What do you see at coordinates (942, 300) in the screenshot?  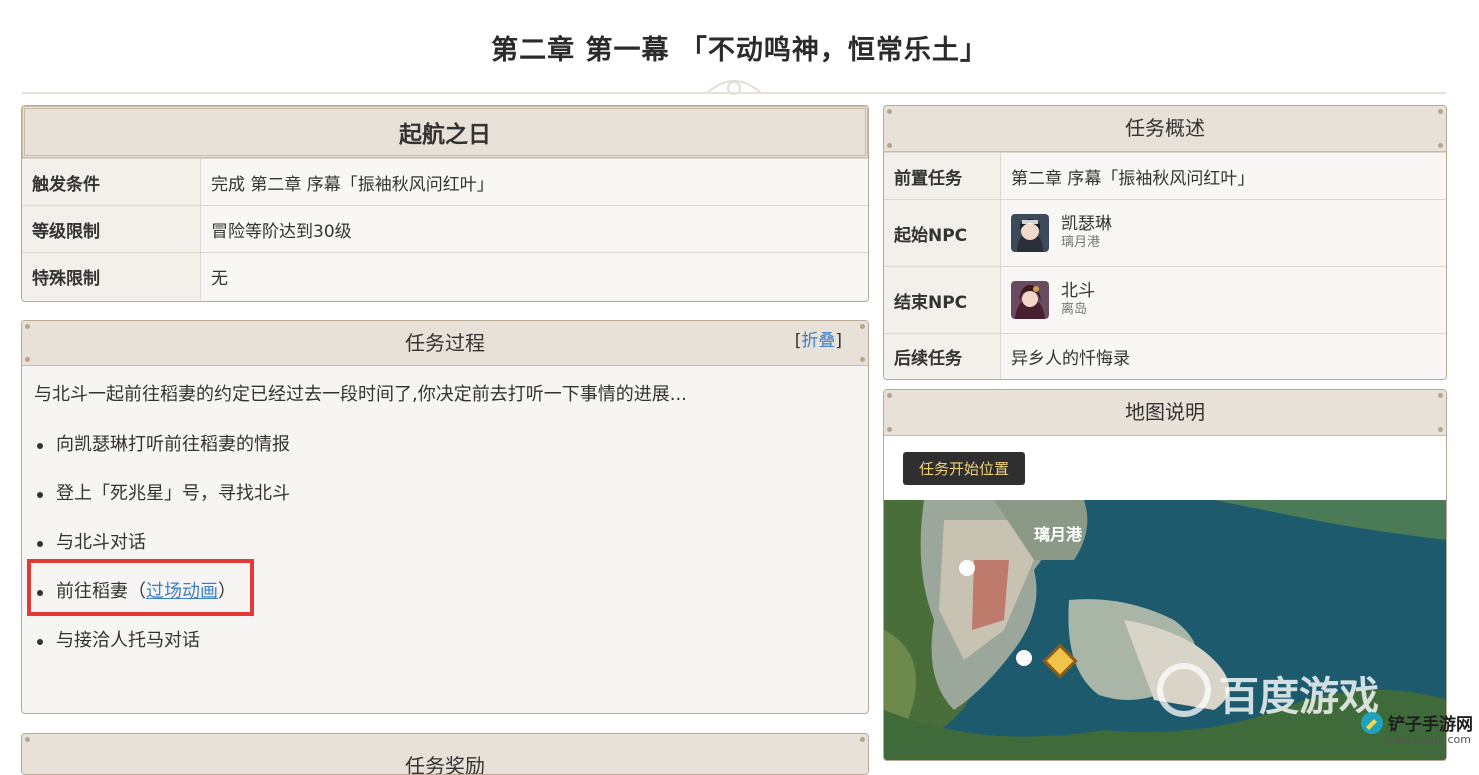 I see `overview-key: 结束NPC` at bounding box center [942, 300].